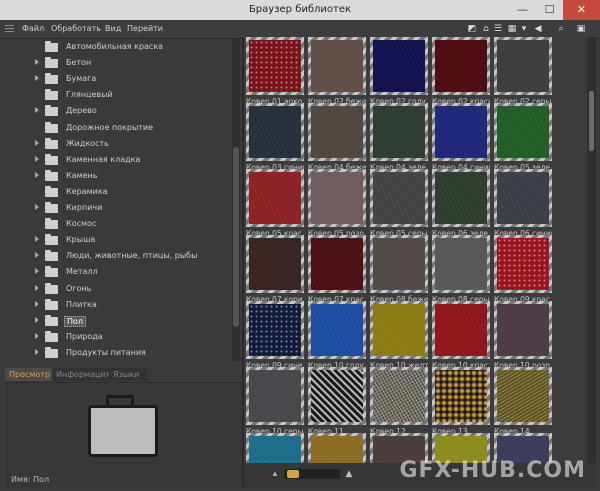 Image resolution: width=600 pixels, height=491 pixels. I want to click on tree-item: Пол, so click(117, 321).